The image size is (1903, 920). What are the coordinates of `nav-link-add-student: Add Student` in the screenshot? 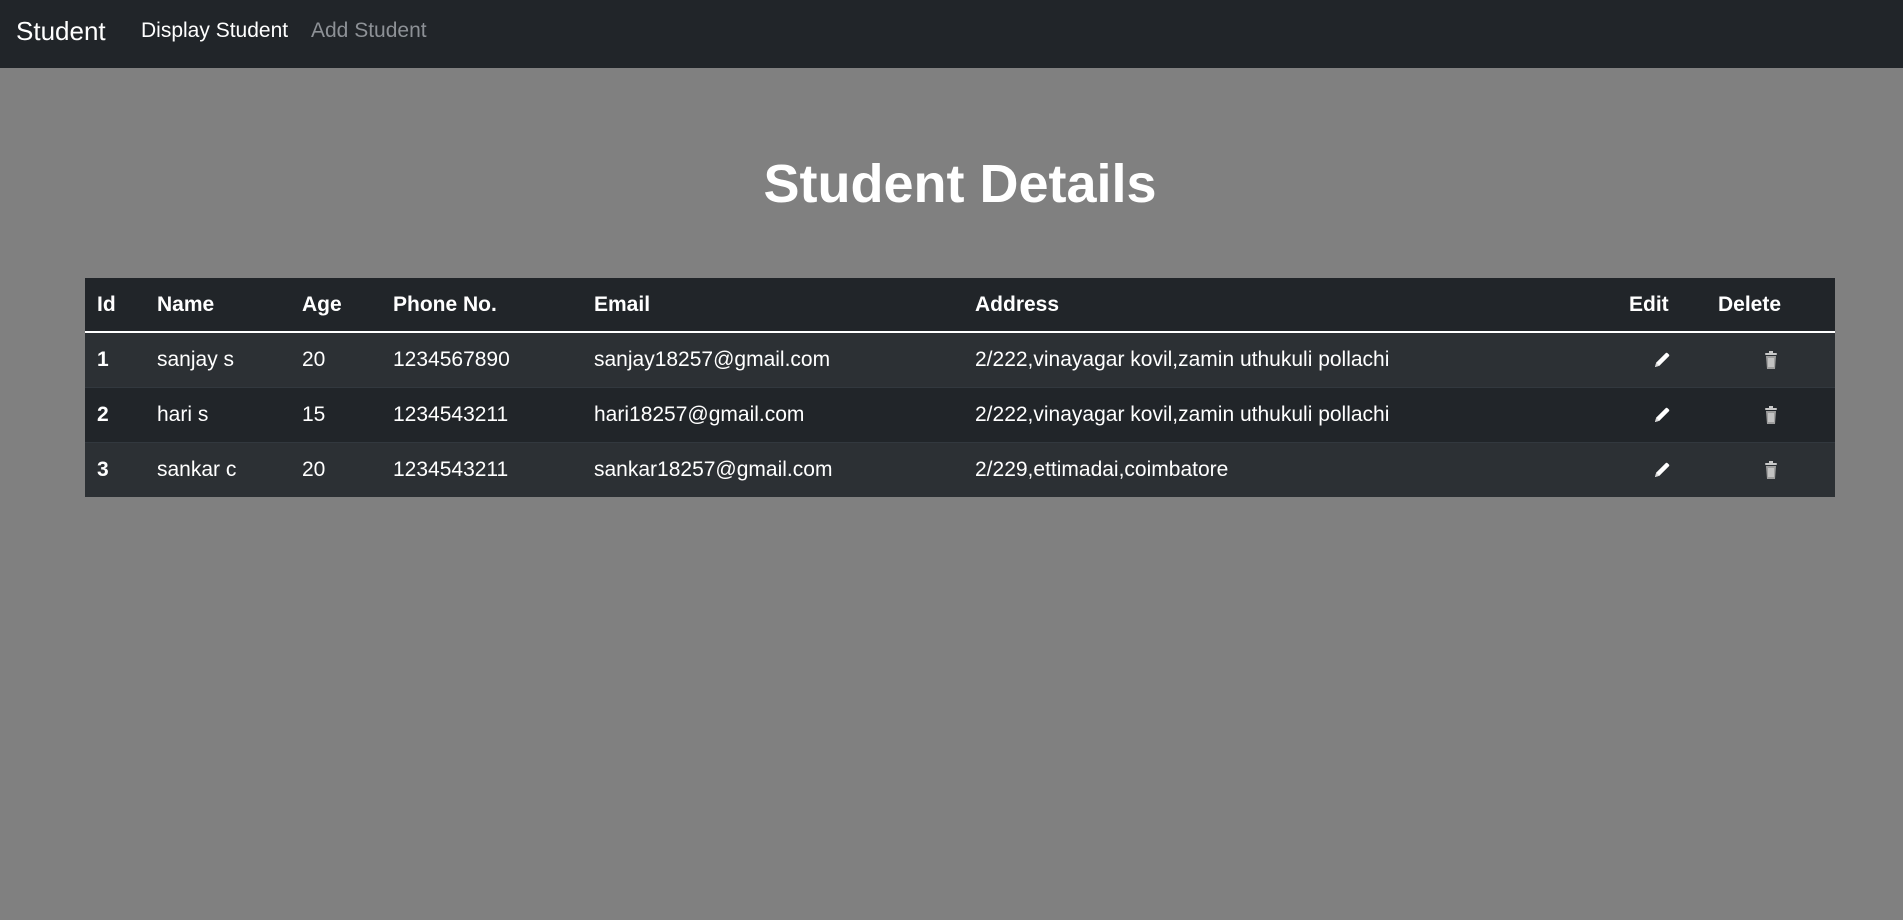 It's located at (369, 31).